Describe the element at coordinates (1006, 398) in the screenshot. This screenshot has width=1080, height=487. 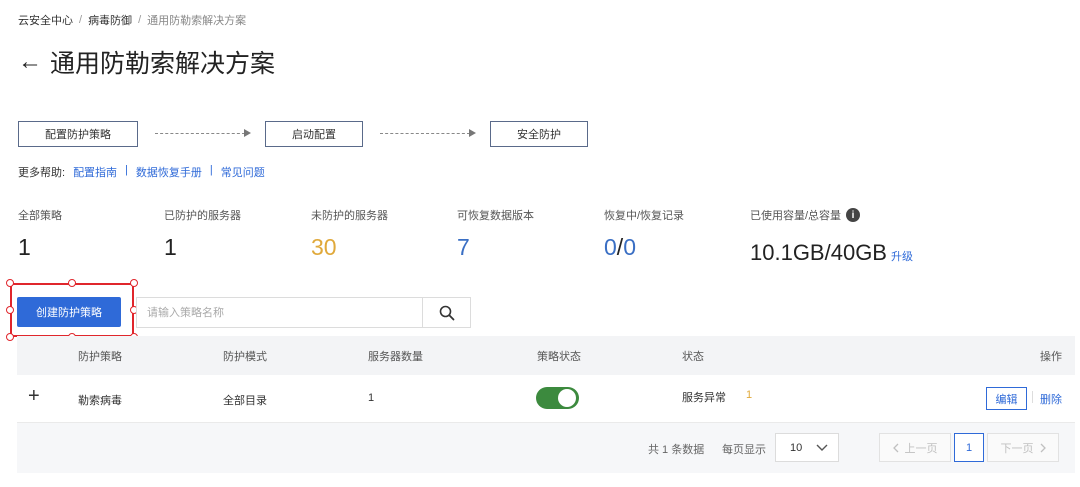
I see `edit-button: 编辑` at that location.